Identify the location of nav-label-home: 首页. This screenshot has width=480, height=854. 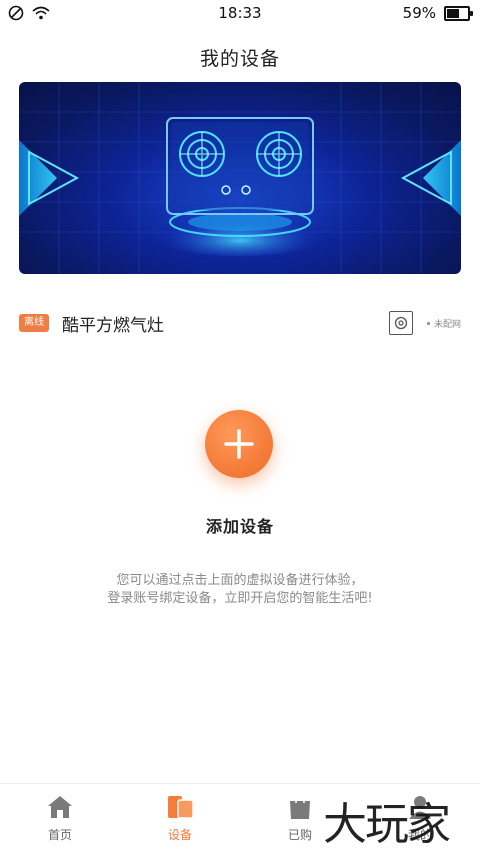
(59, 835).